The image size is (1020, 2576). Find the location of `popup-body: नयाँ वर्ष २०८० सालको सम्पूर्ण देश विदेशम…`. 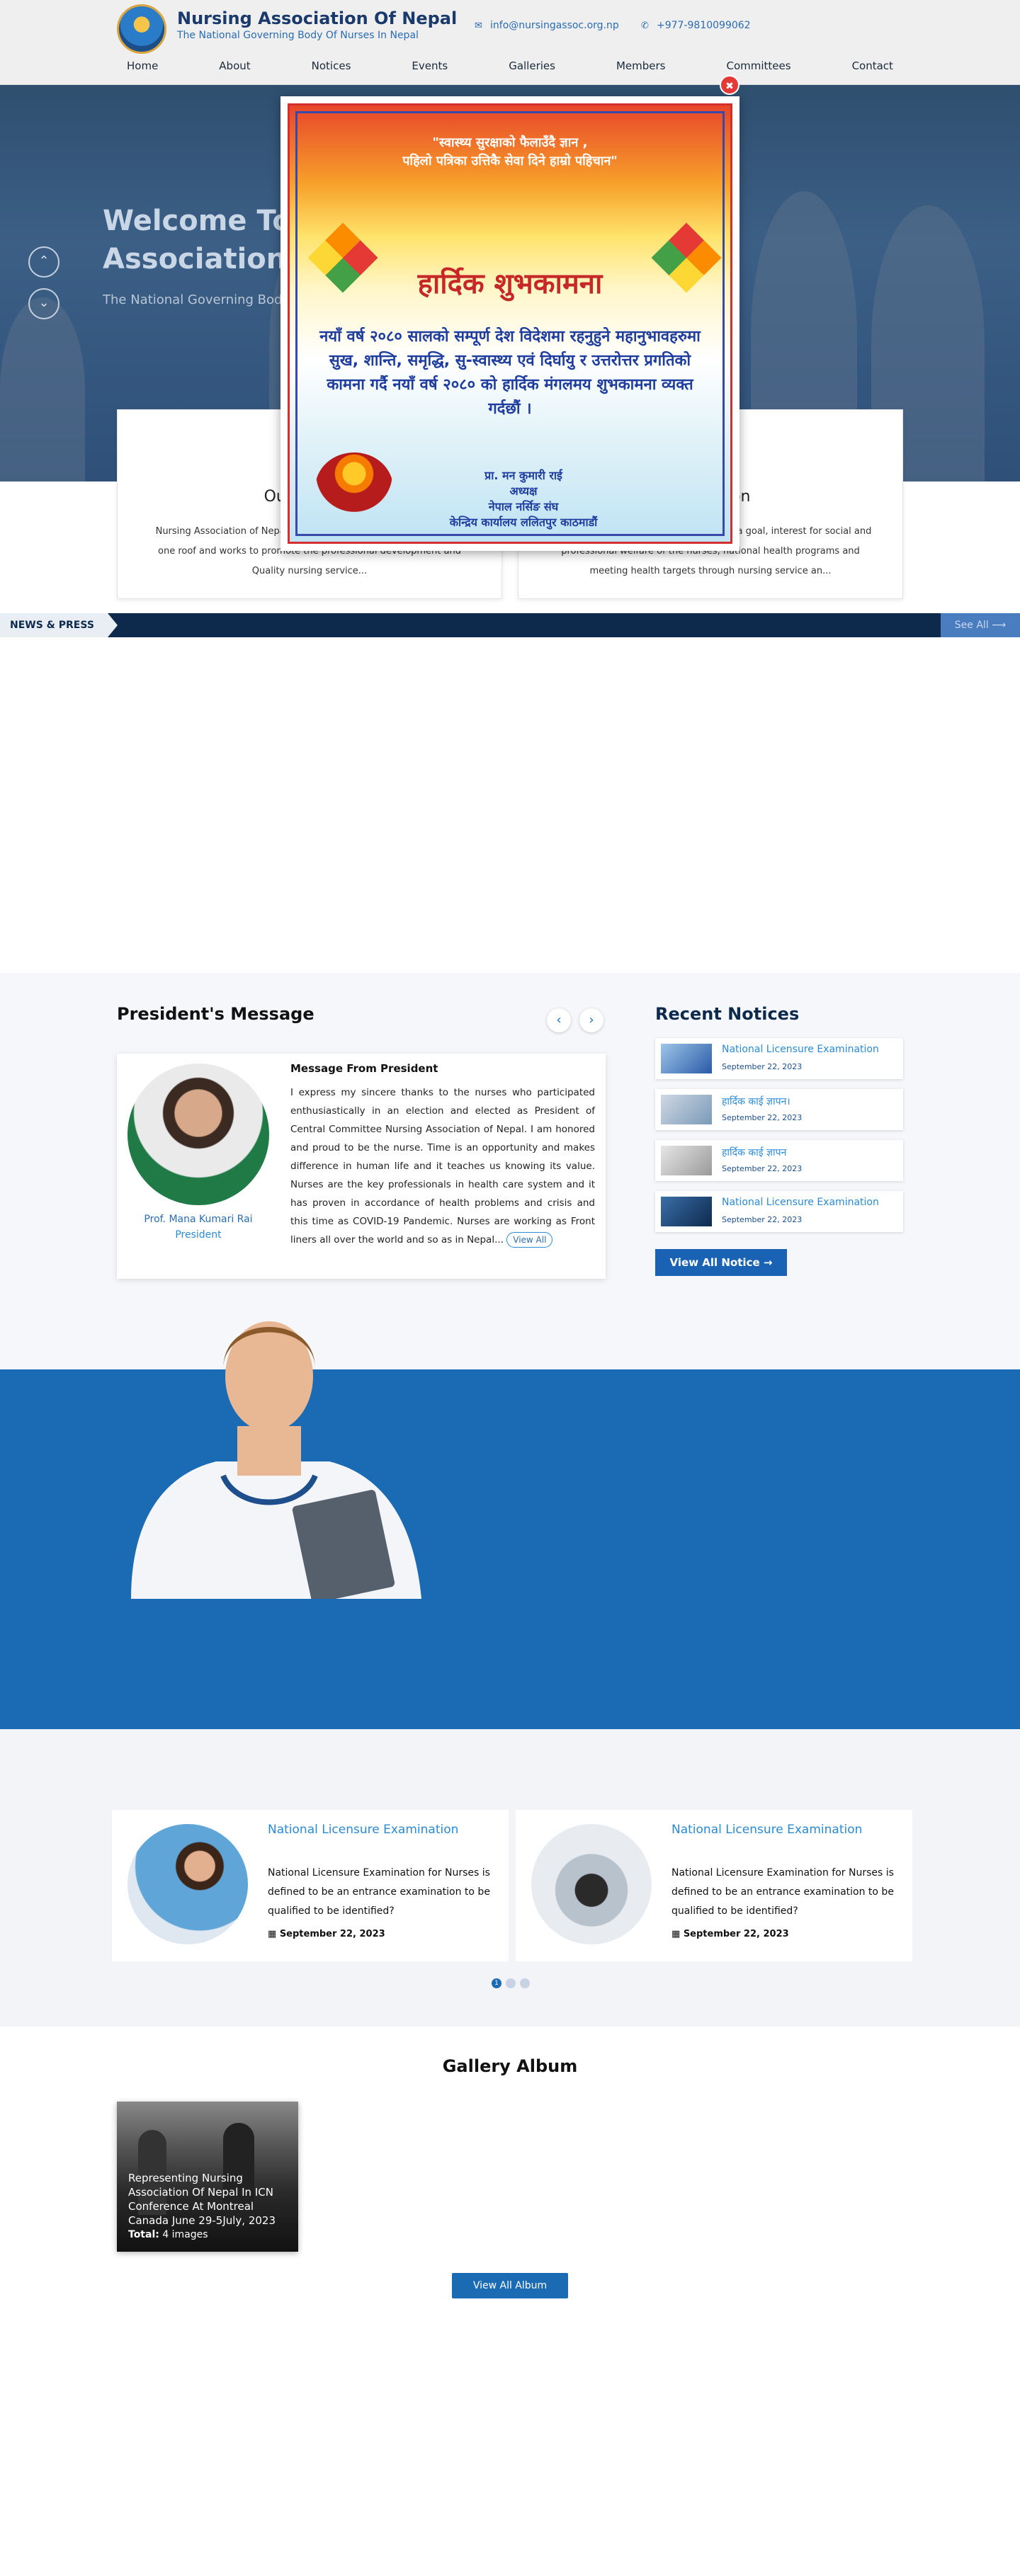

popup-body: नयाँ वर्ष २०८० सालको सम्पूर्ण देश विदेशम… is located at coordinates (510, 373).